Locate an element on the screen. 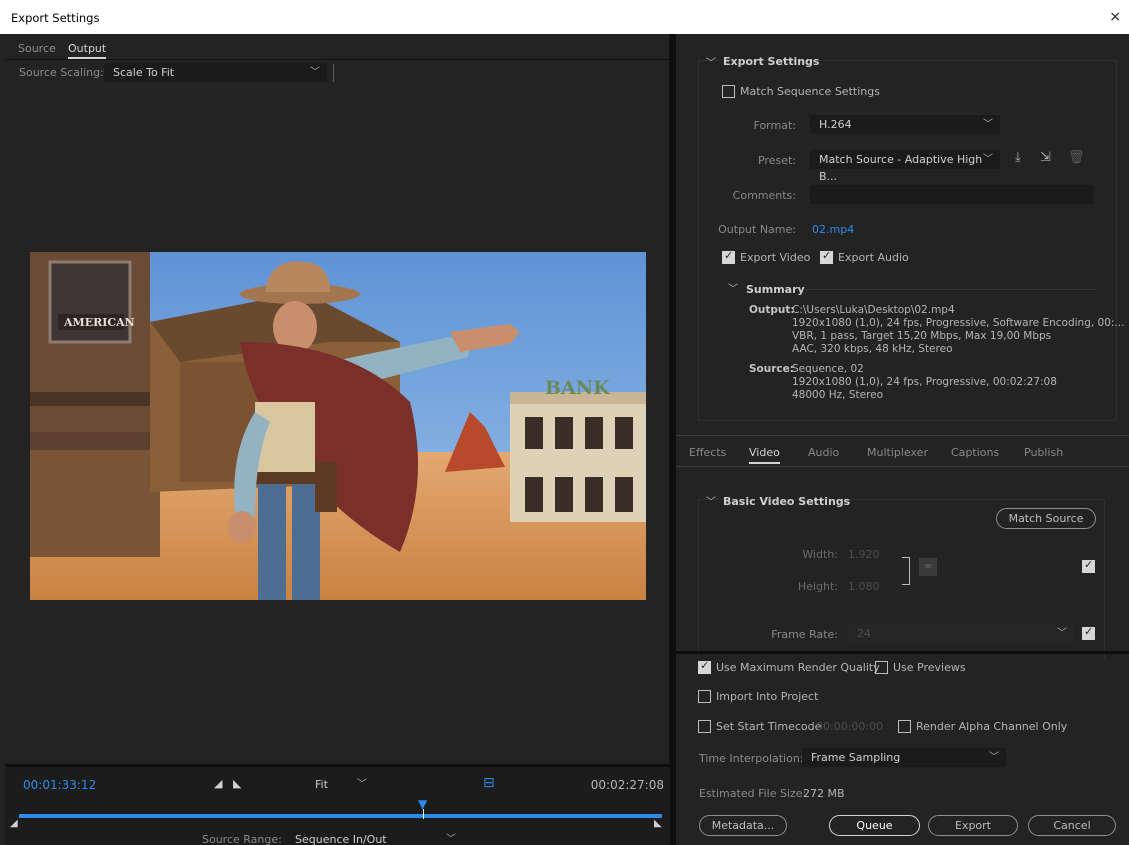  height-value: 1.080 is located at coordinates (864, 586).